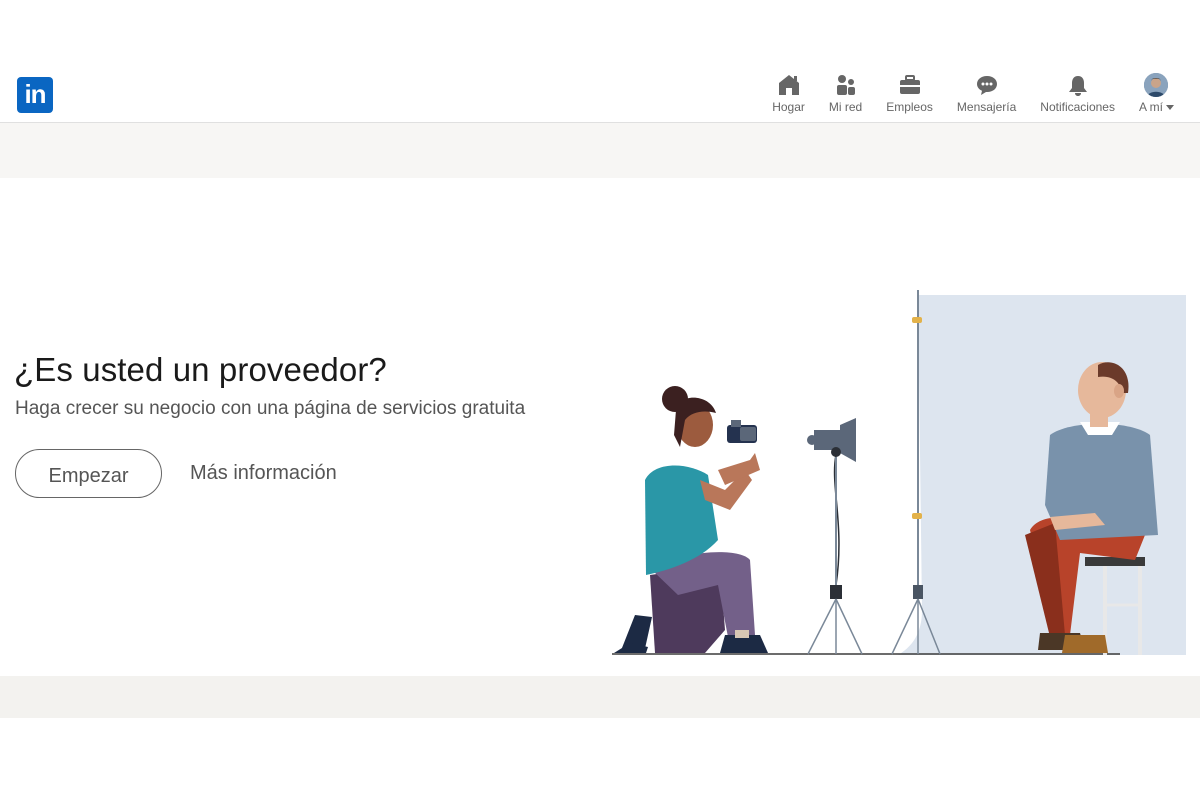  Describe the element at coordinates (88, 473) in the screenshot. I see `start-button: Empezar` at that location.